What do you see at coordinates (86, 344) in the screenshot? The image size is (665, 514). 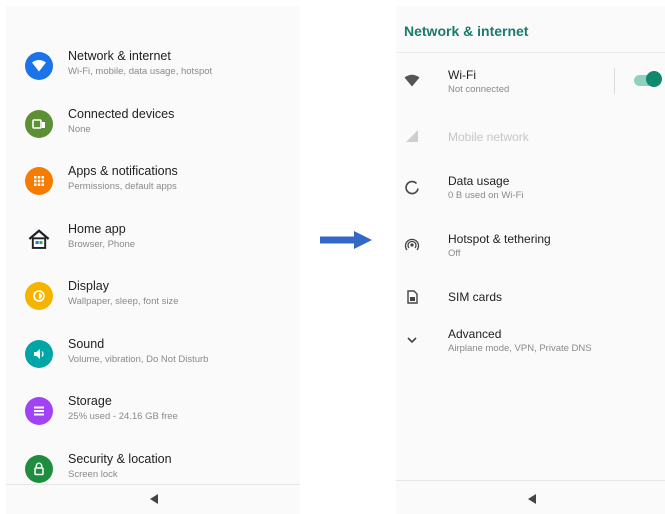 I see `settings-item-title: Sound` at bounding box center [86, 344].